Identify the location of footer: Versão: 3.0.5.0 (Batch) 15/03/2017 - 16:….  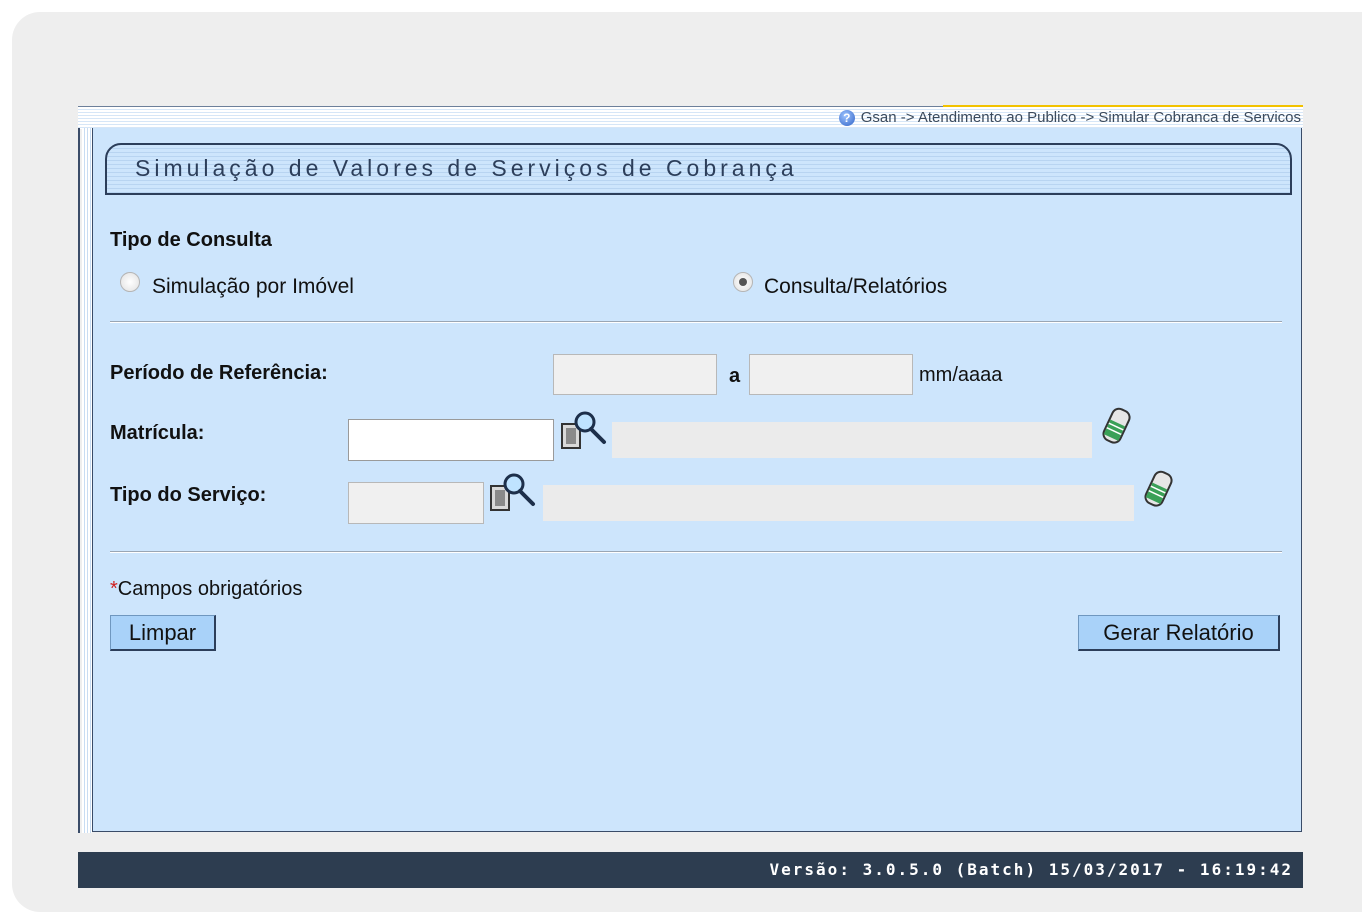
(690, 870).